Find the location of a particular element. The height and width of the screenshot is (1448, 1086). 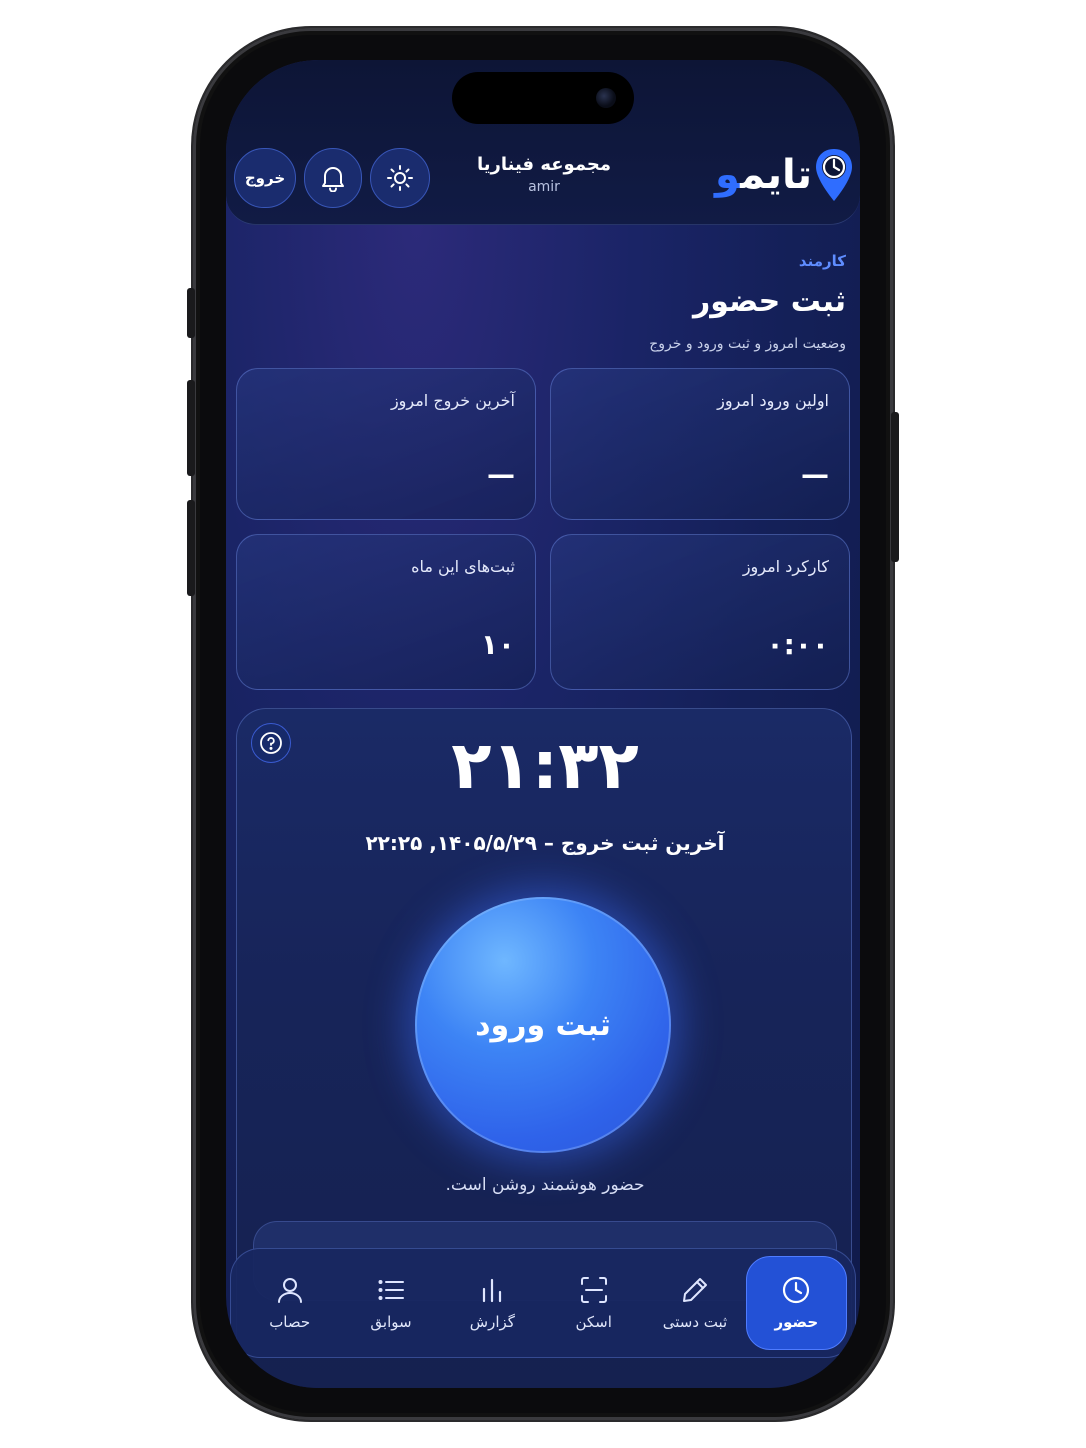

stat-label: آخرین خروج امروز is located at coordinates (452, 400).